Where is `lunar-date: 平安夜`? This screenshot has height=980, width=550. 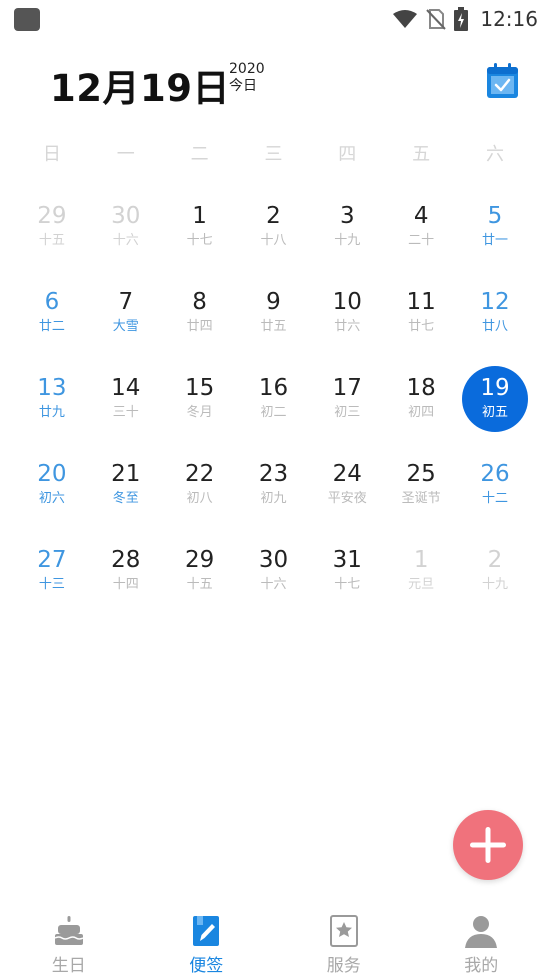
lunar-date: 平安夜 is located at coordinates (347, 498).